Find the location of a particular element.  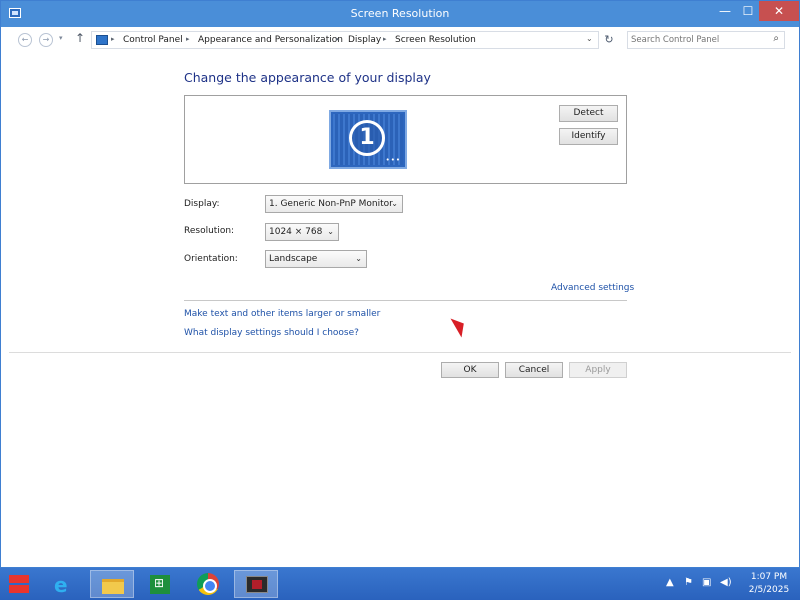

orientation-select-value: Landscape is located at coordinates (293, 259).